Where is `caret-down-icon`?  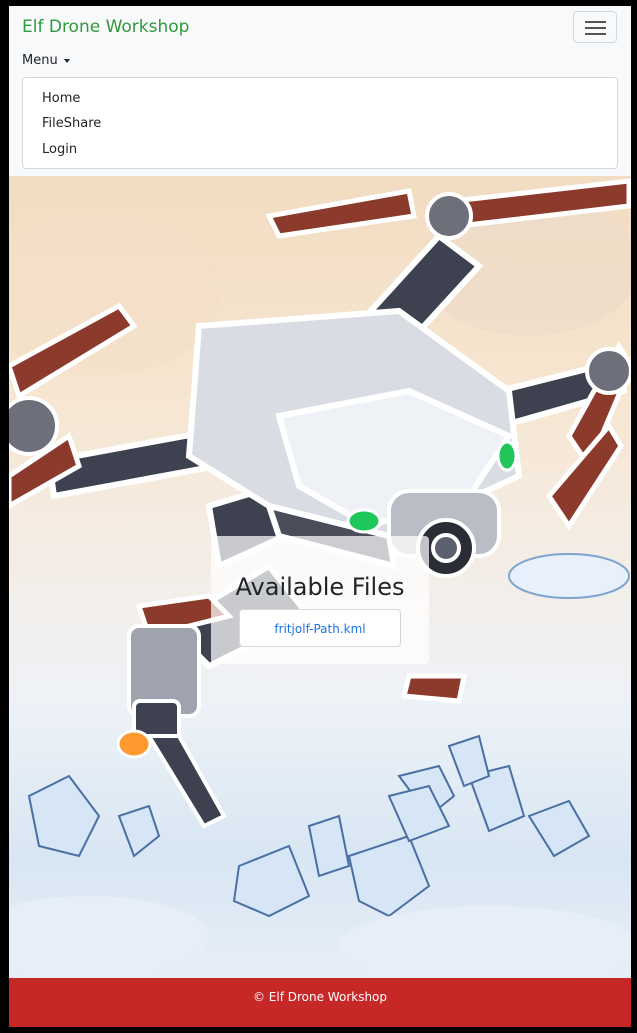 caret-down-icon is located at coordinates (66, 60).